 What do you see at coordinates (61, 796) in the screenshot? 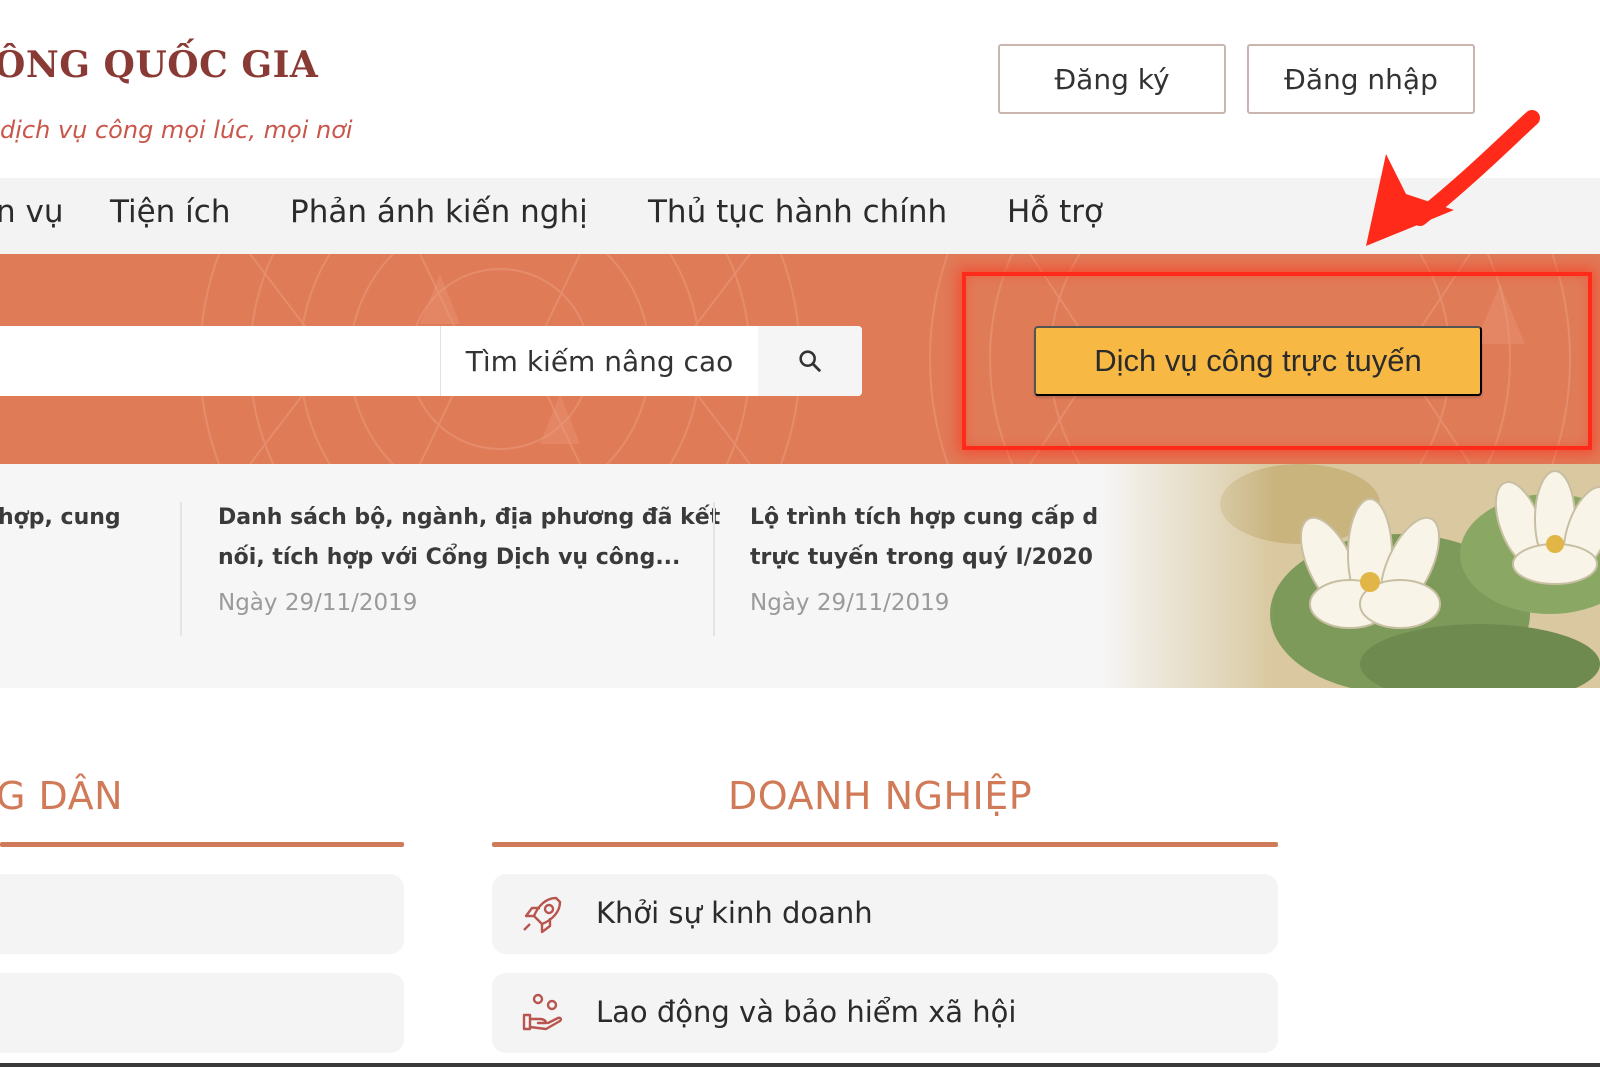
I see `section-title-citizen: G DÂN` at bounding box center [61, 796].